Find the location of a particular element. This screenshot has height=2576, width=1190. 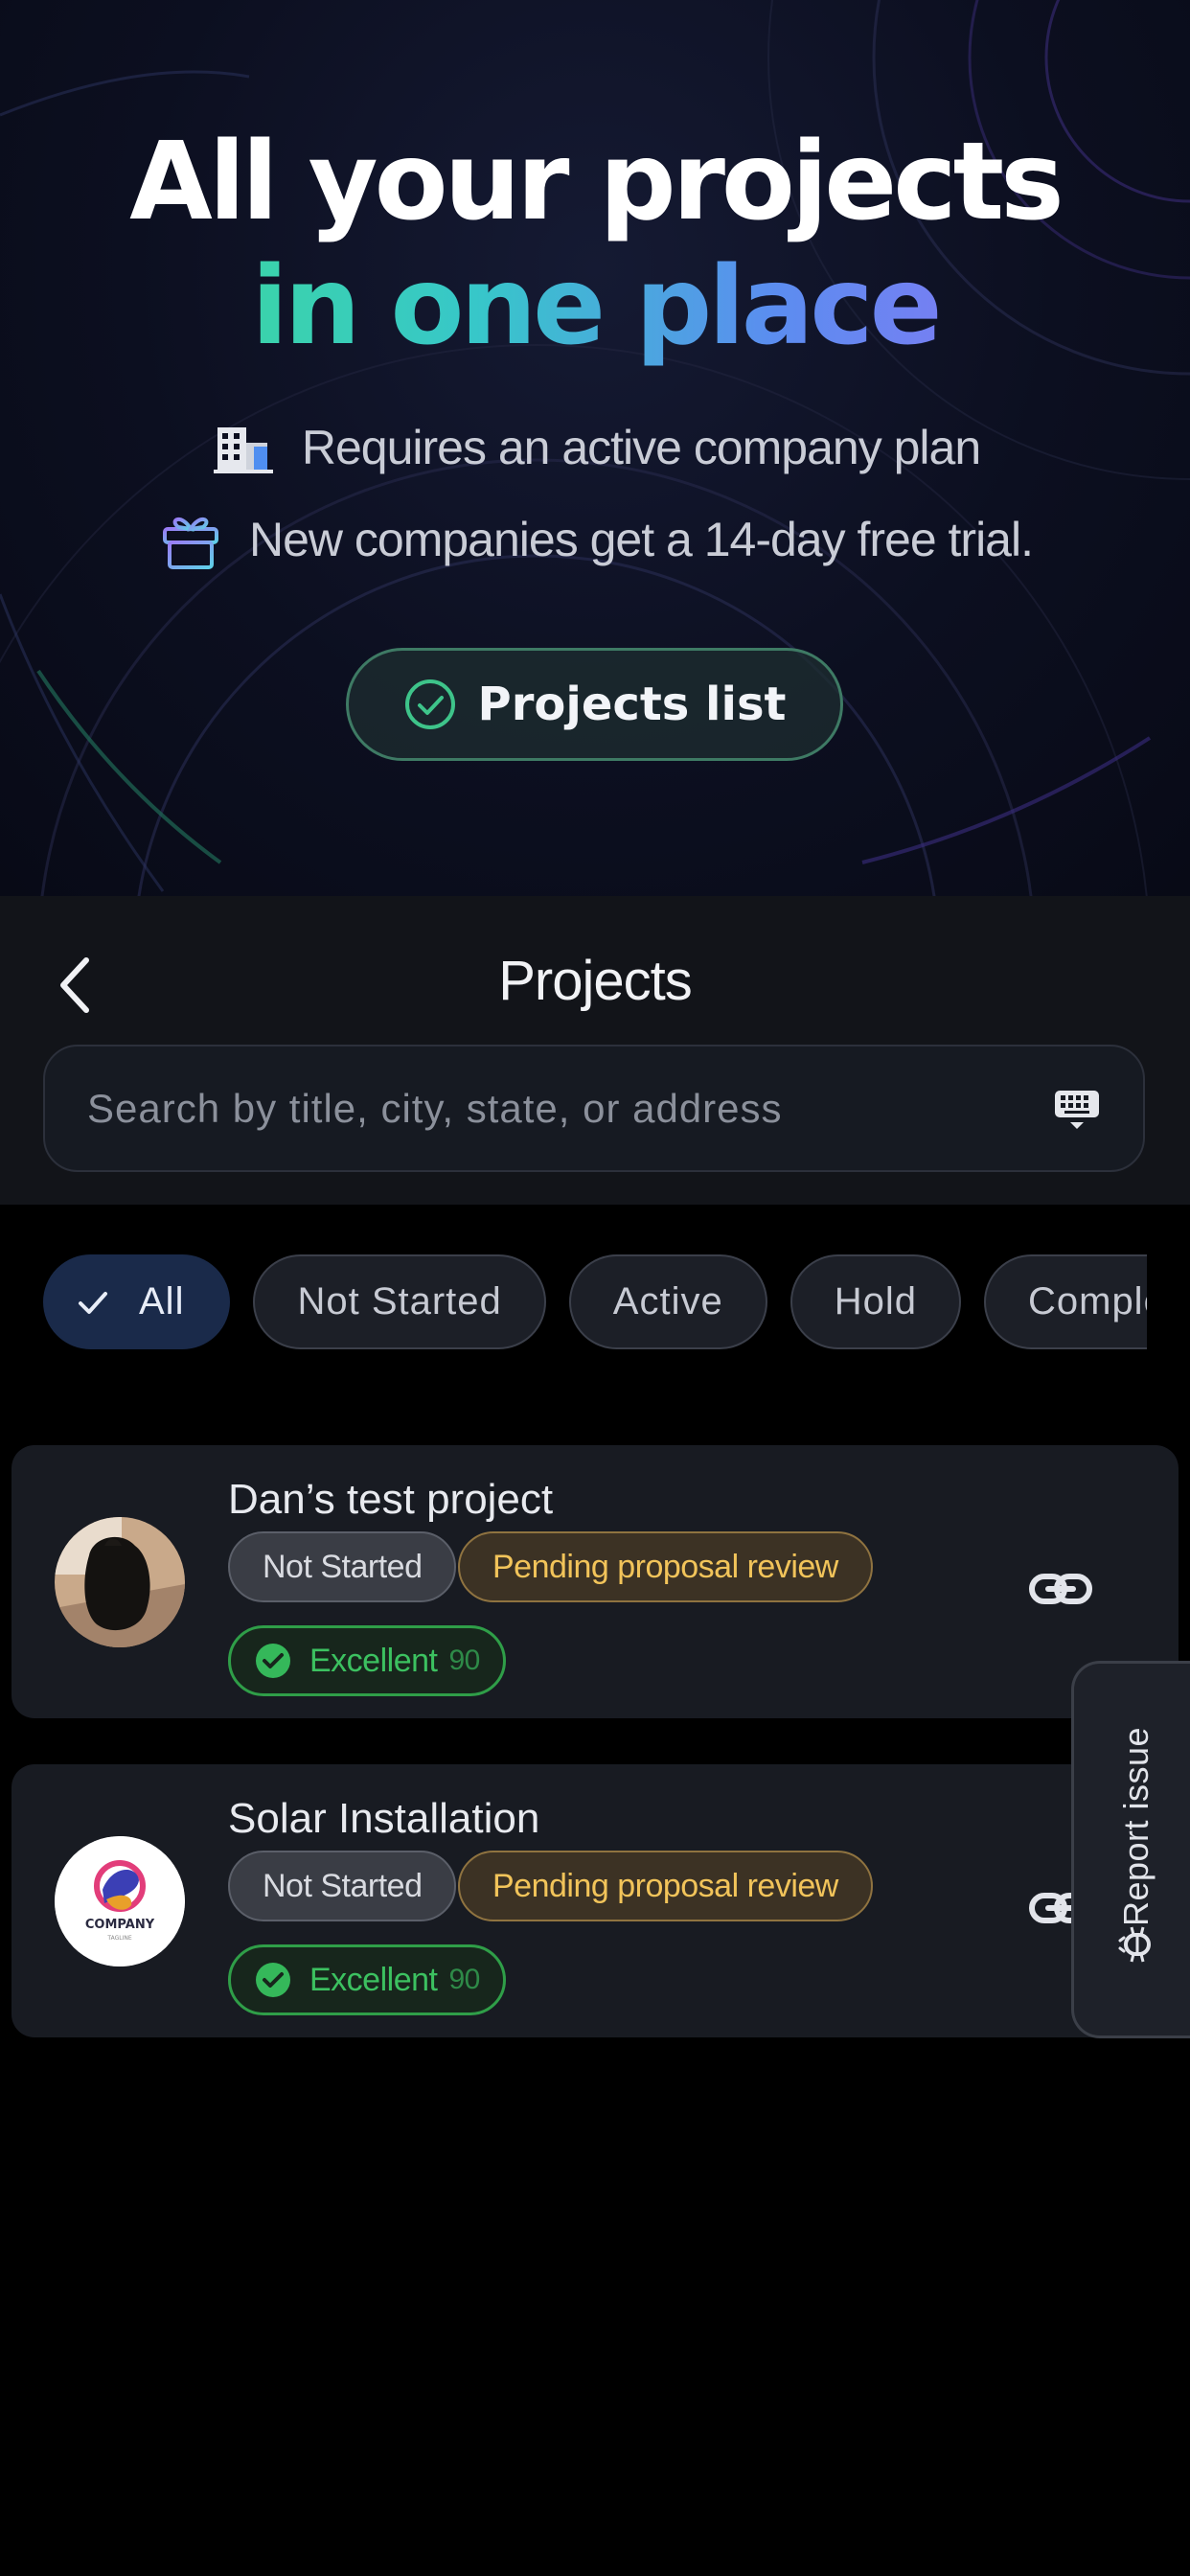

hero-title: All your projects in one place is located at coordinates (595, 244).